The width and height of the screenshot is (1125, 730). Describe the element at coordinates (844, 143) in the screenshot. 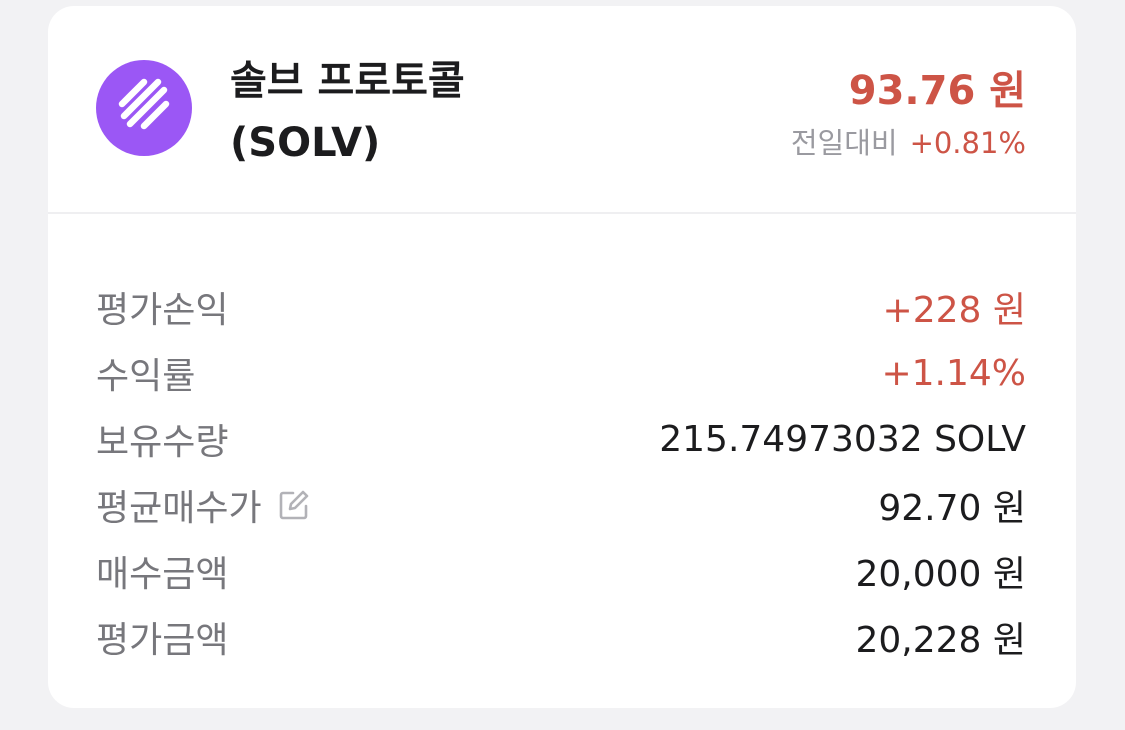

I see `daily-change-label: 전일대비` at that location.